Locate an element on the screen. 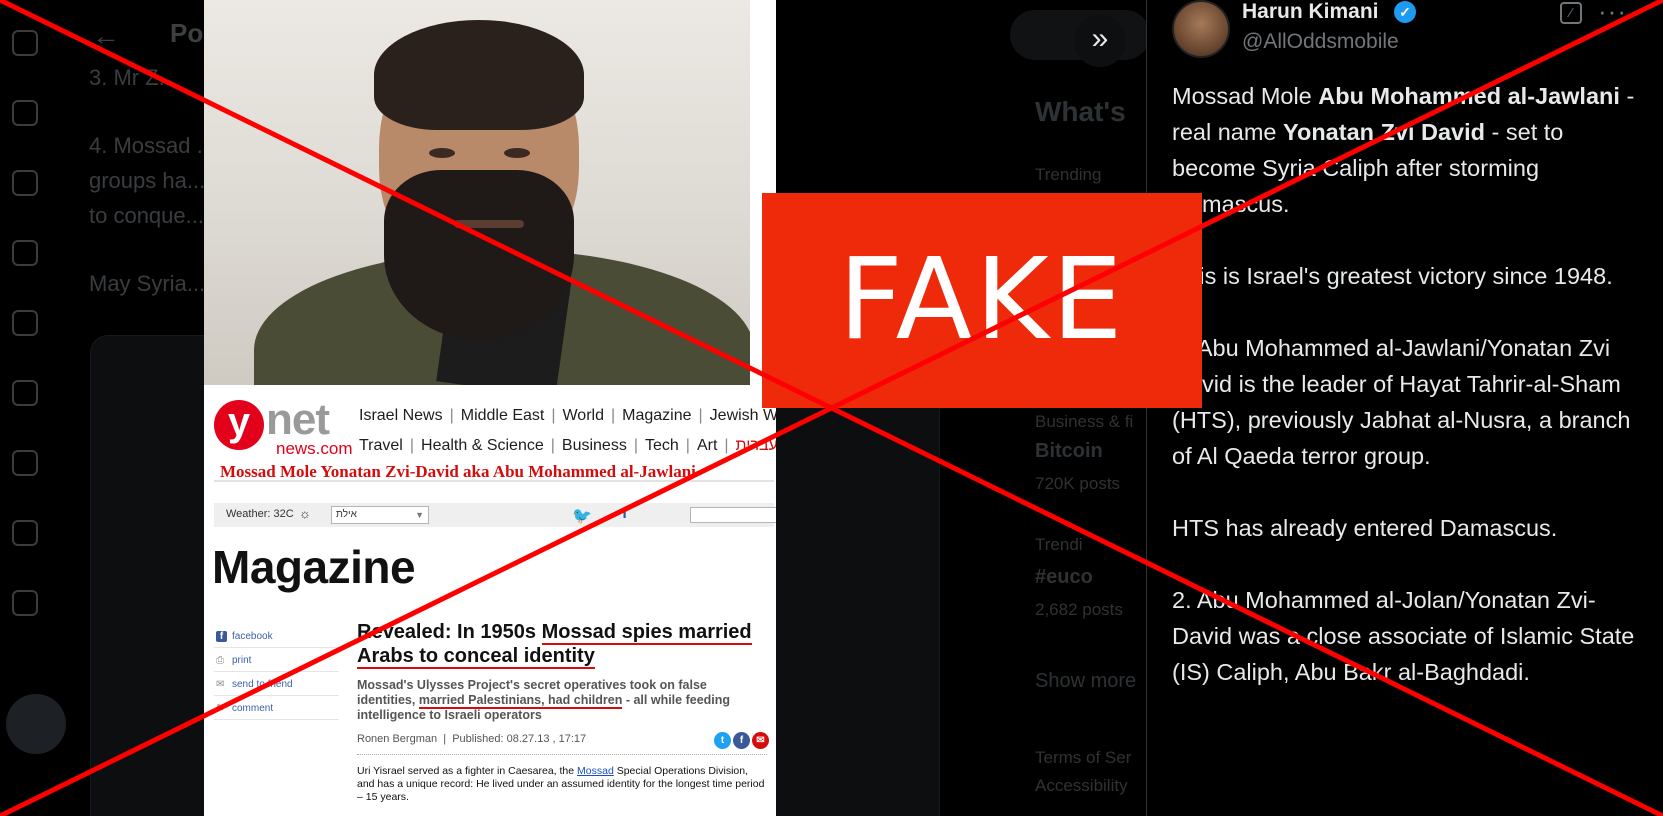 Image resolution: width=1663 pixels, height=816 pixels. avatar is located at coordinates (1201, 29).